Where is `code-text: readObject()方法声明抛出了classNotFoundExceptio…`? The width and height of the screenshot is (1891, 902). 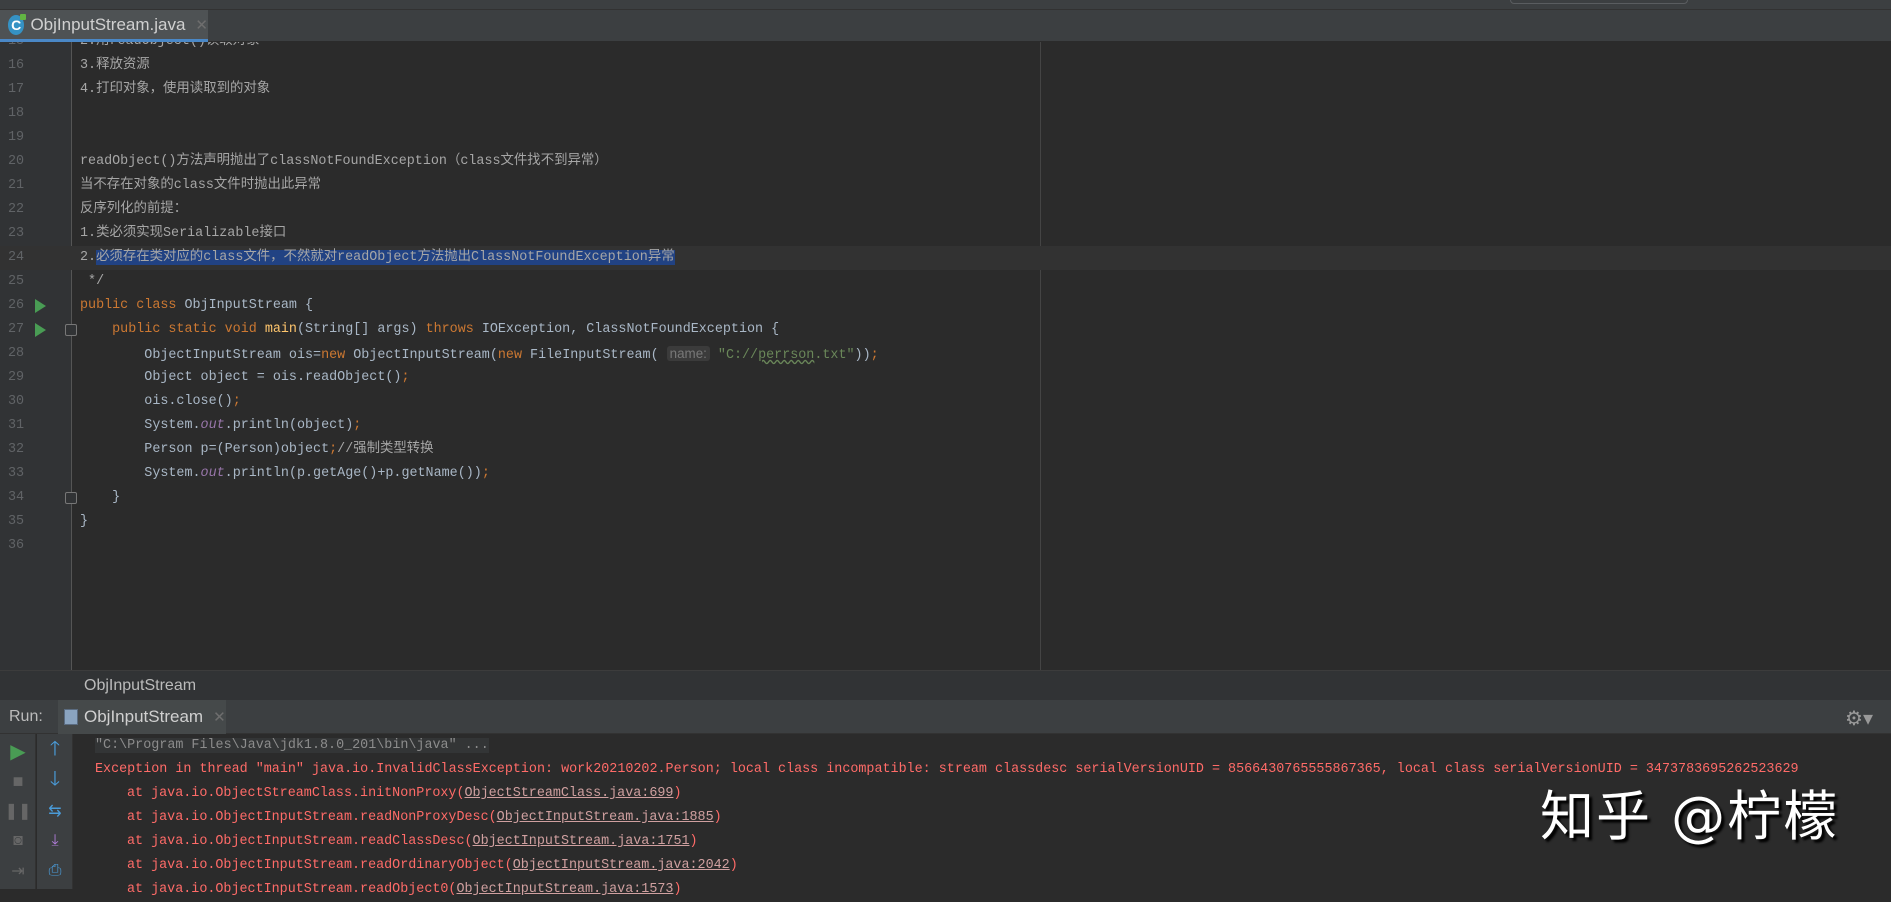
code-text: readObject()方法声明抛出了classNotFoundExceptio… is located at coordinates (344, 162).